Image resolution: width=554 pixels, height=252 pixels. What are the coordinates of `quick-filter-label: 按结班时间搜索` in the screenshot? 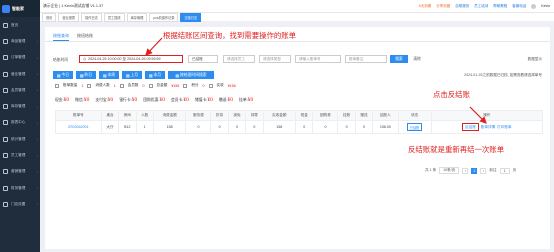 It's located at (193, 74).